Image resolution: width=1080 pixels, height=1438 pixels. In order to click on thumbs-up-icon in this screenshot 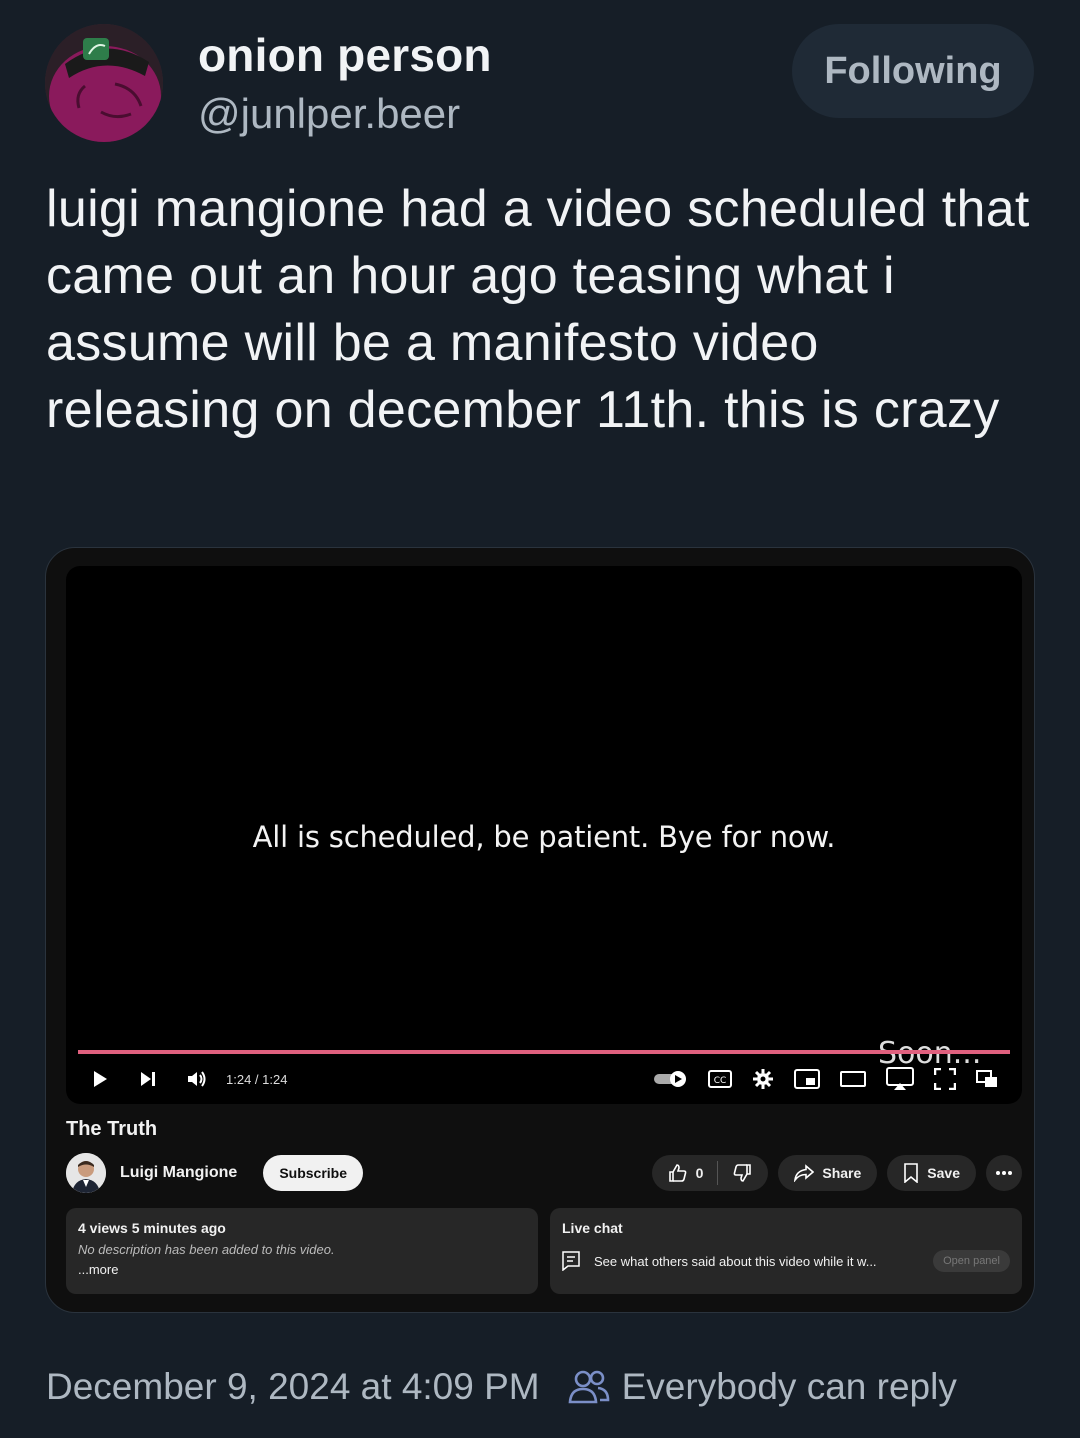, I will do `click(678, 1173)`.